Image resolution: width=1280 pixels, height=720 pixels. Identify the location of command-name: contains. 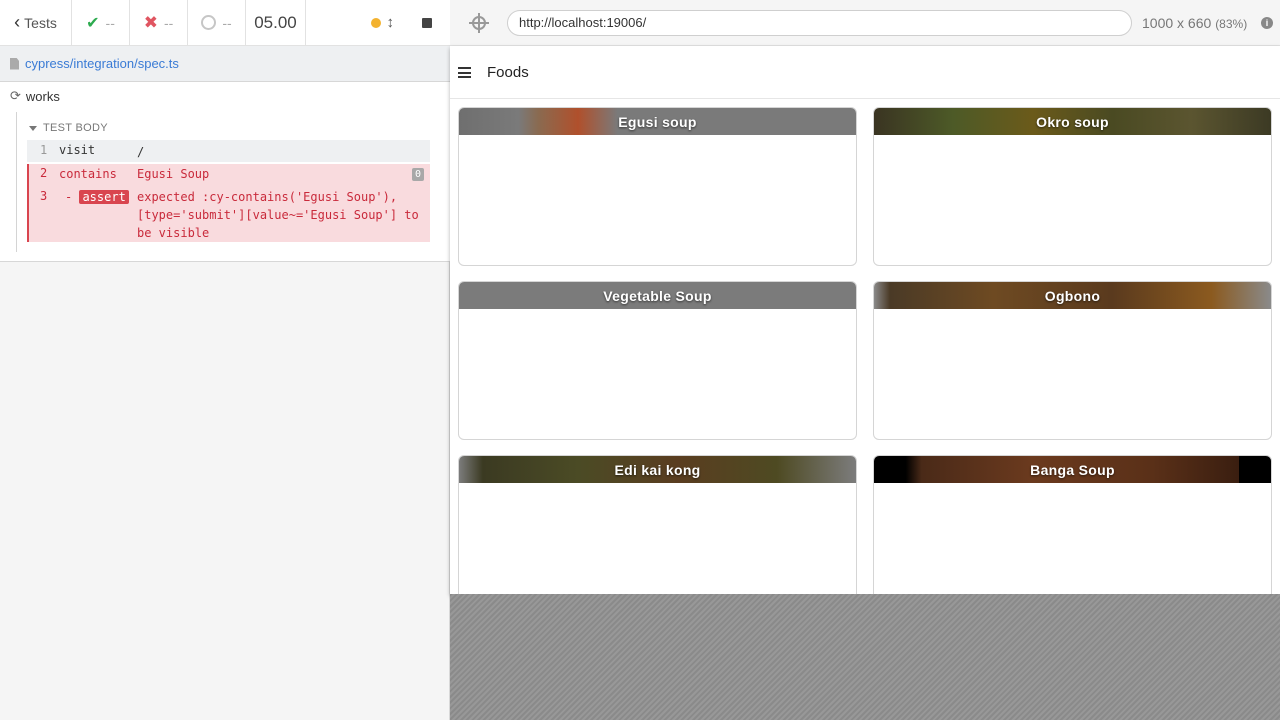
(88, 174).